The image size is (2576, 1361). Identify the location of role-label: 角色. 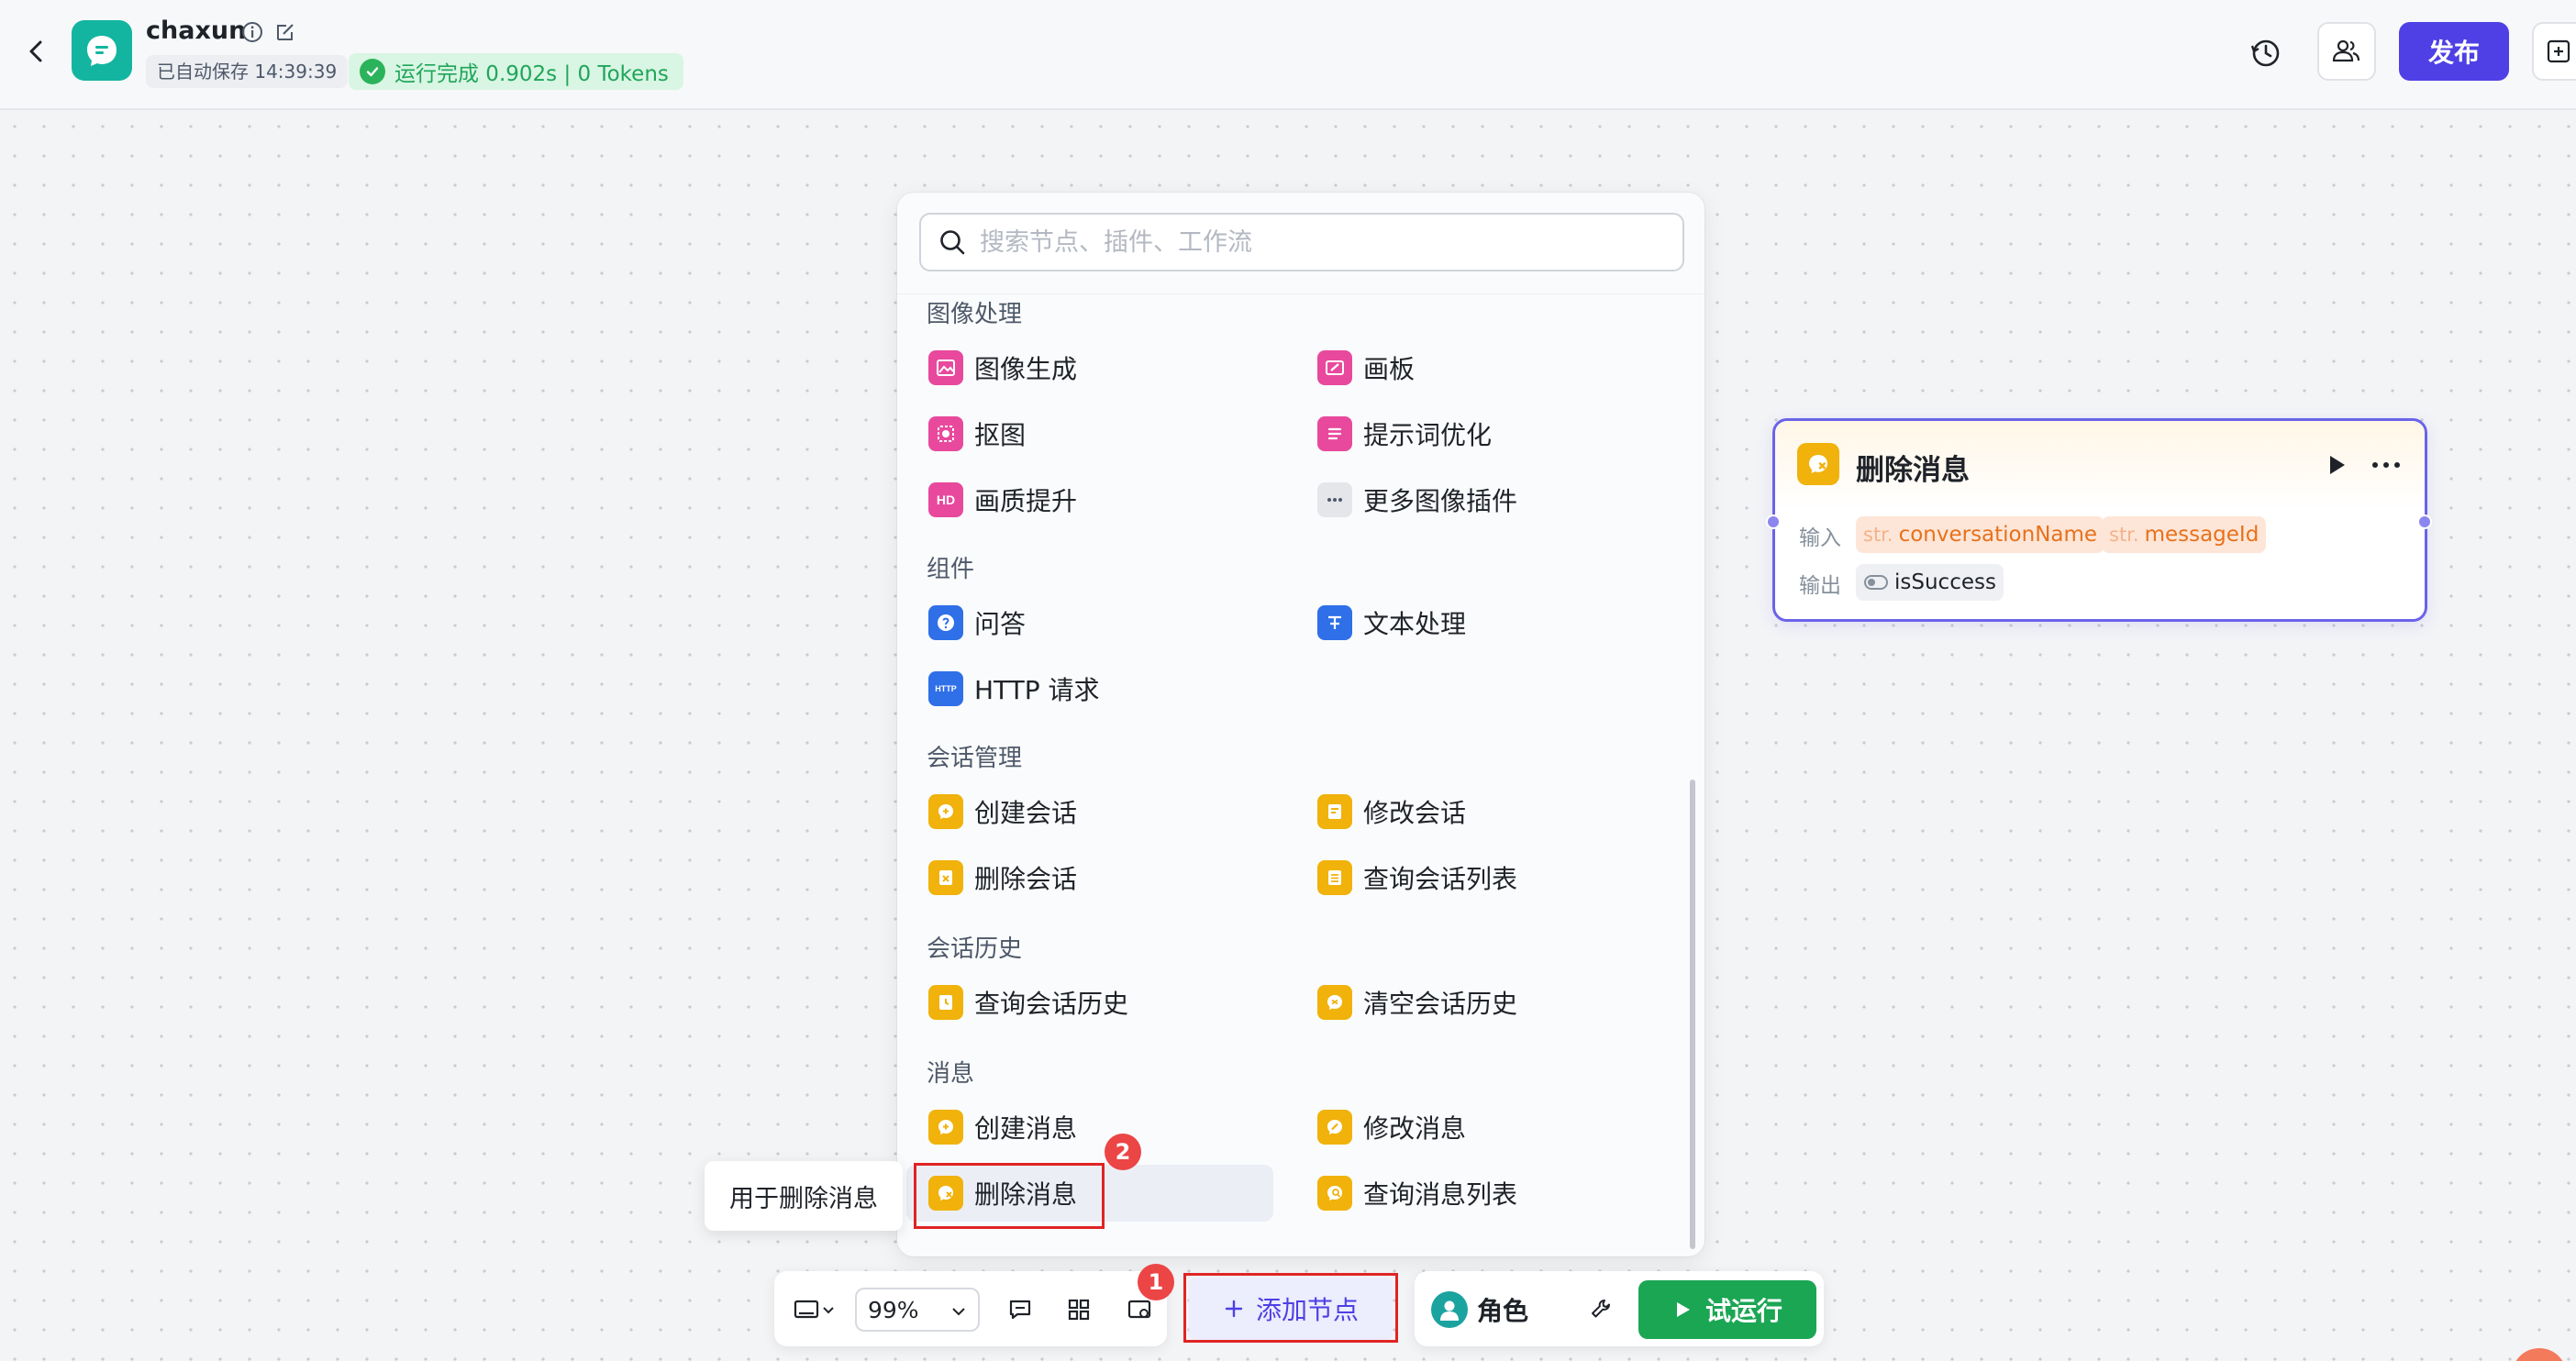
(1503, 1311).